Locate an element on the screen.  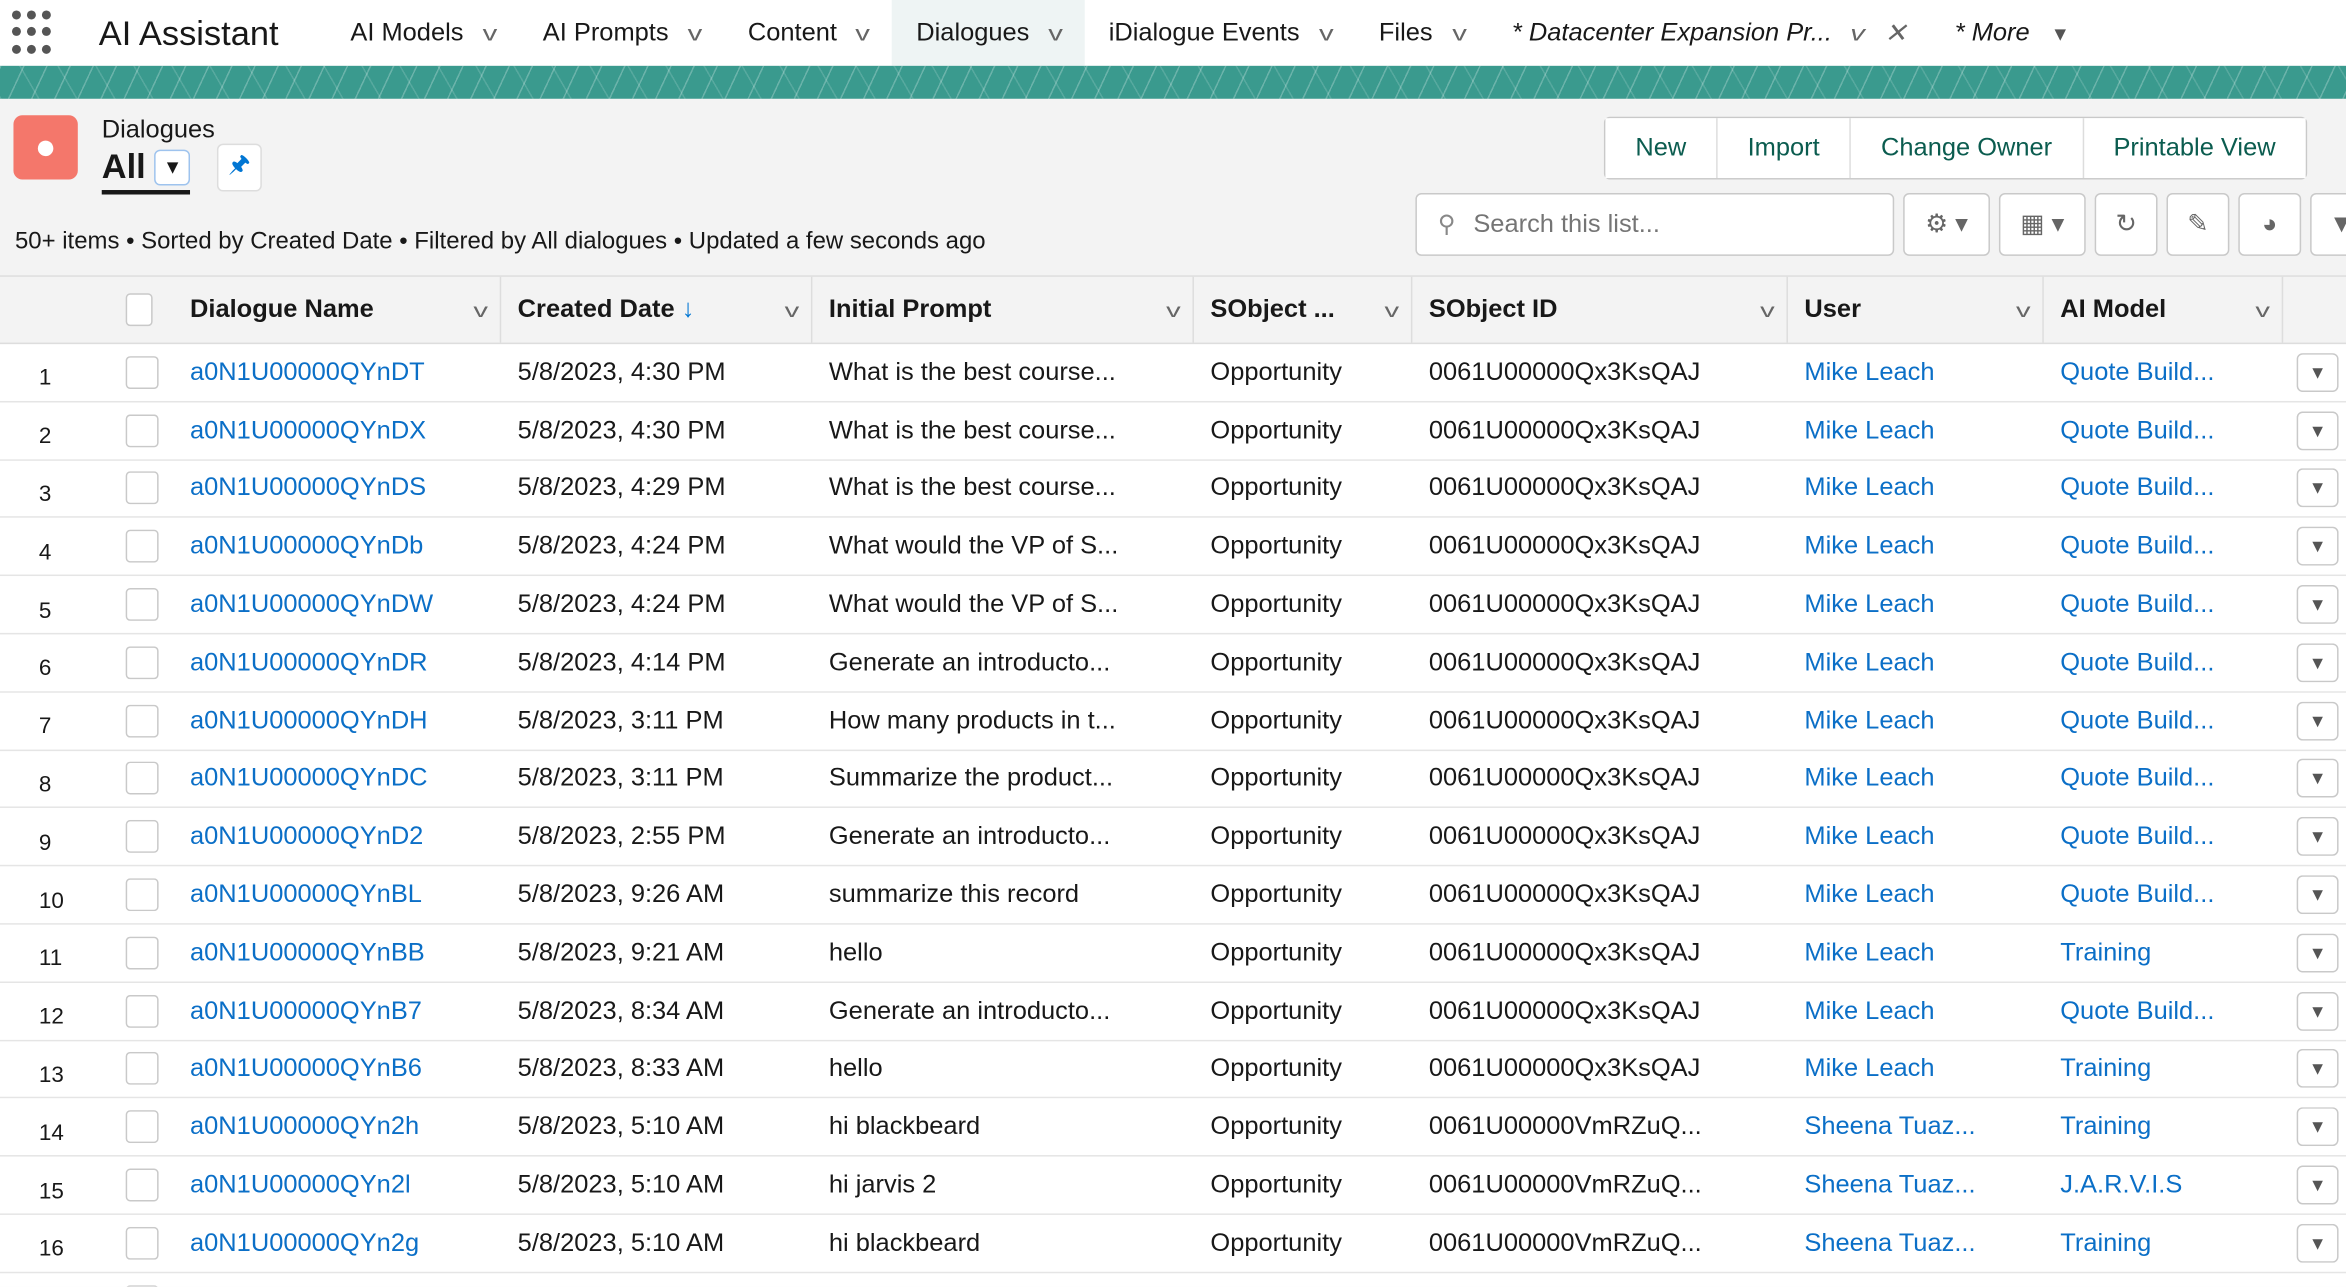
dialogue-name-link: a0N1U00000QYn2g is located at coordinates (335, 1243).